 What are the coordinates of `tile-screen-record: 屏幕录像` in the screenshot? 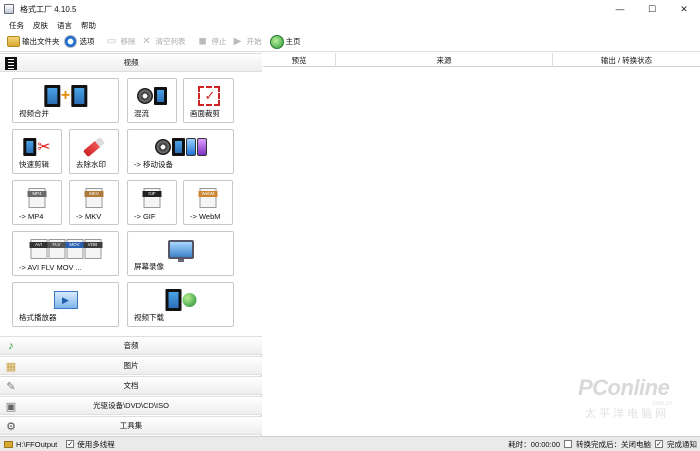 It's located at (180, 253).